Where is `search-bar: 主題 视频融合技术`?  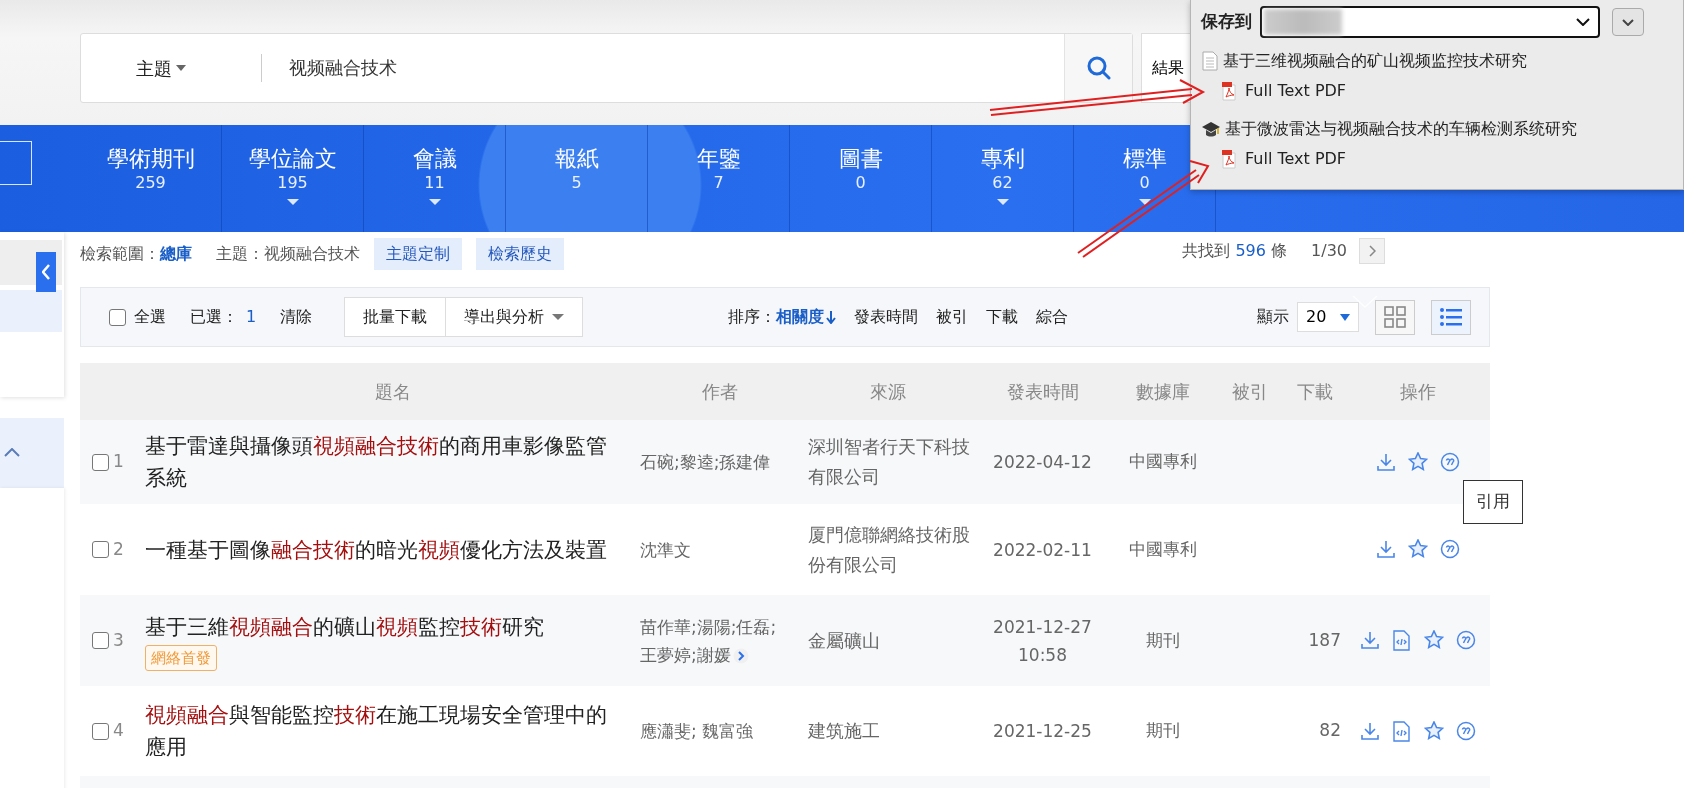 search-bar: 主題 视频融合技术 is located at coordinates (606, 68).